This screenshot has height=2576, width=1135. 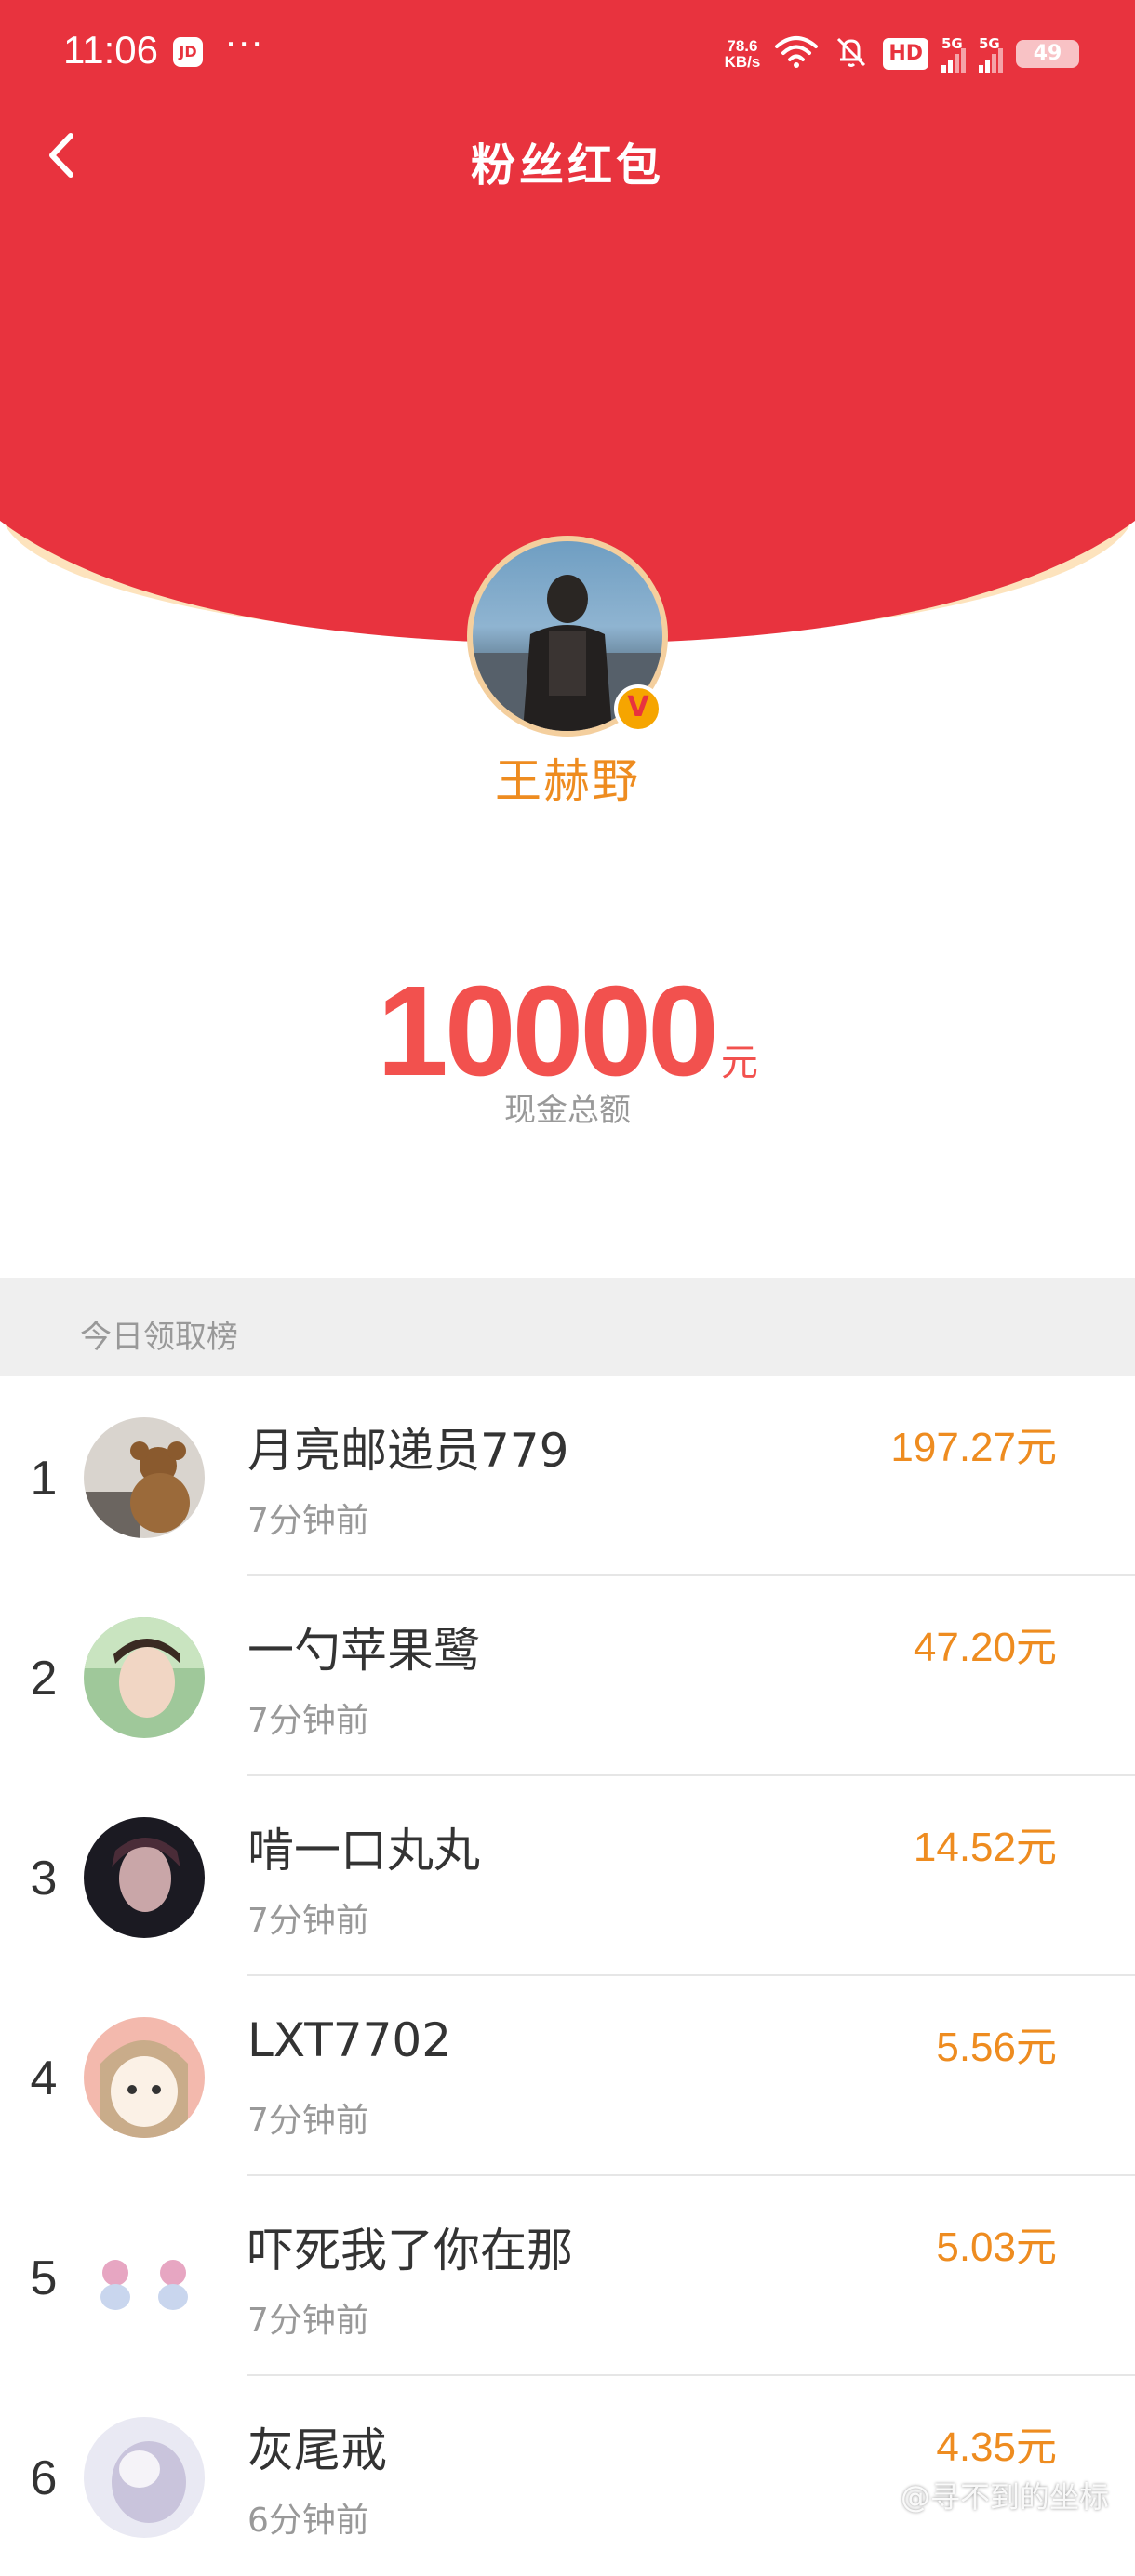 I want to click on rank-number: 4, so click(x=44, y=2078).